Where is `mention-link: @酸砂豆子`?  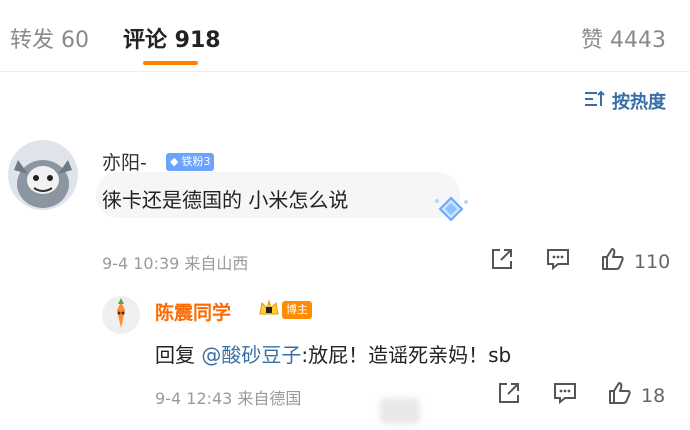
mention-link: @酸砂豆子 is located at coordinates (251, 355).